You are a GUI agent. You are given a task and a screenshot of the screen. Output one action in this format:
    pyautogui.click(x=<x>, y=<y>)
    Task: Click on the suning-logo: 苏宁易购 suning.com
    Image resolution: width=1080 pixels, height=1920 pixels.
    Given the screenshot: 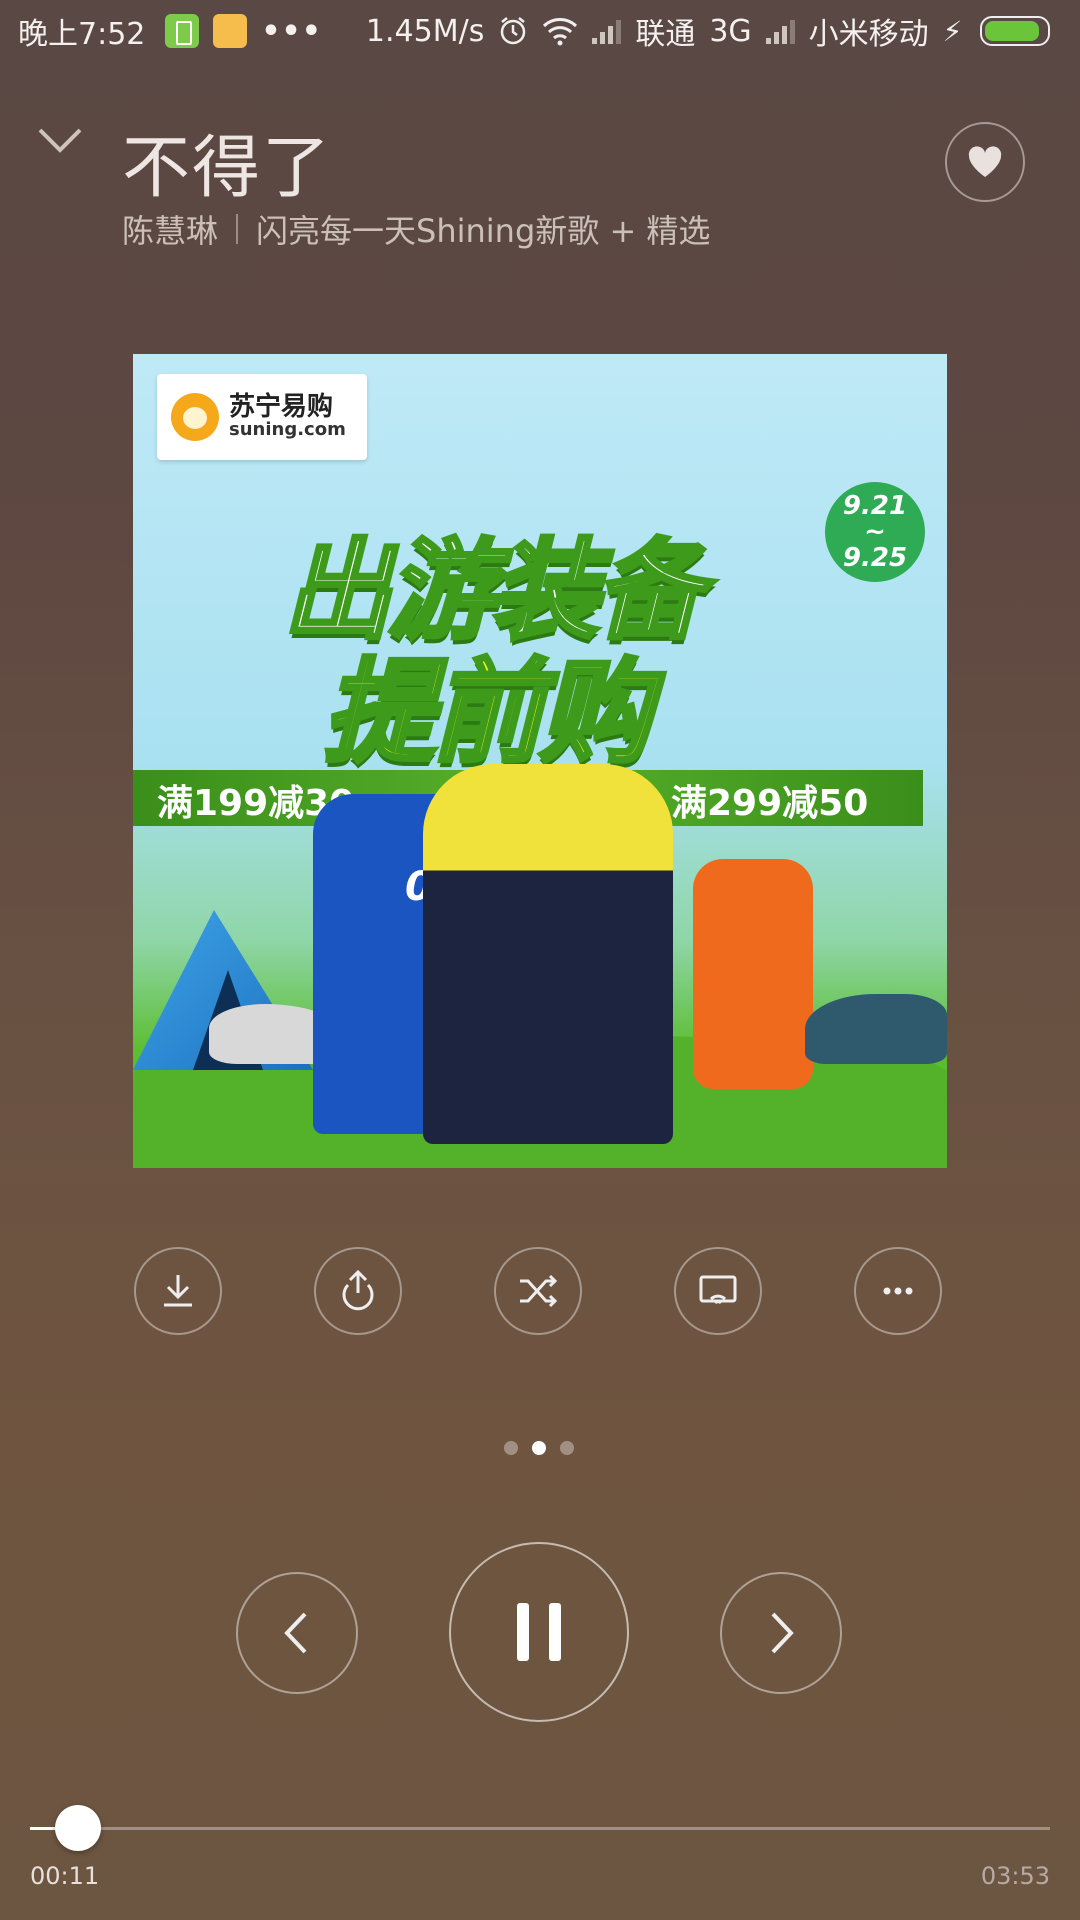 What is the action you would take?
    pyautogui.click(x=262, y=417)
    